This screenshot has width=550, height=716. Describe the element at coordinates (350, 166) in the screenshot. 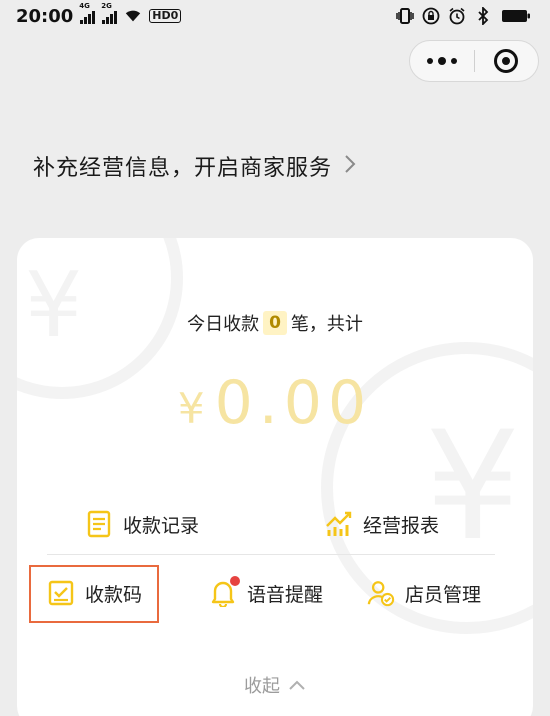

I see `chevron-right-icon` at that location.